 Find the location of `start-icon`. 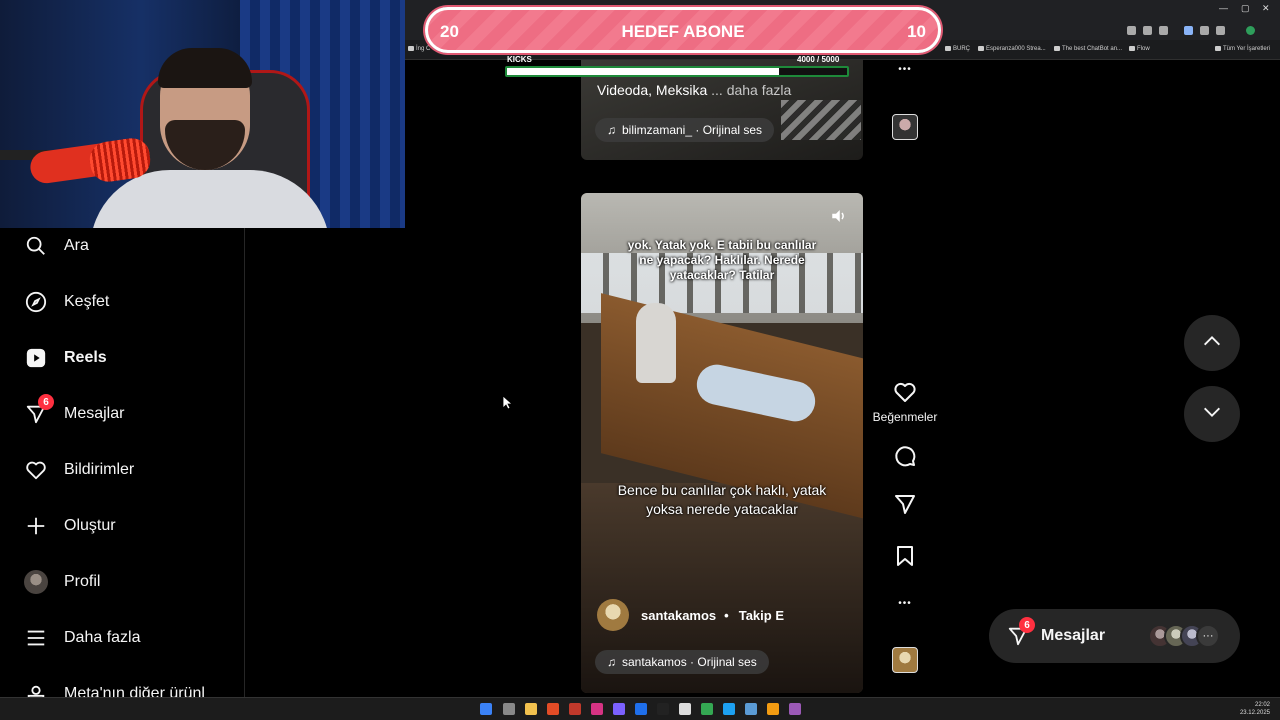

start-icon is located at coordinates (486, 709).